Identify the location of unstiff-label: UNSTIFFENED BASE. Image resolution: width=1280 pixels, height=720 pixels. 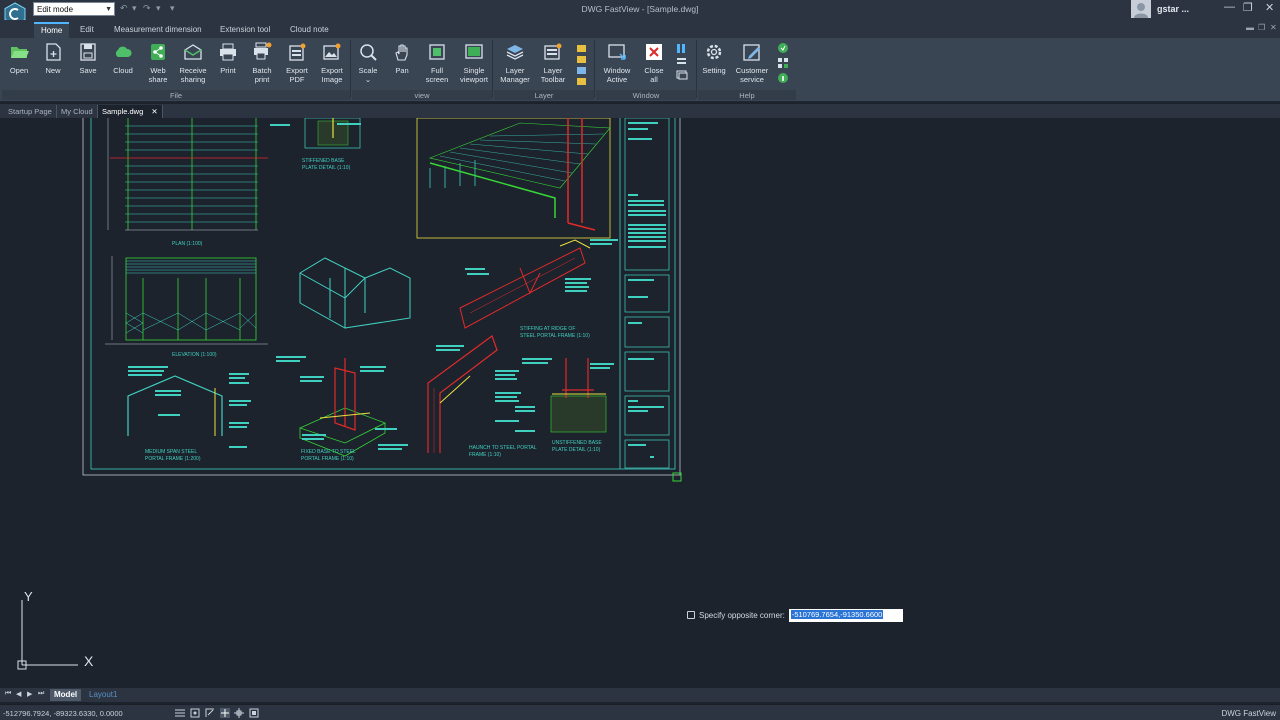
(577, 443).